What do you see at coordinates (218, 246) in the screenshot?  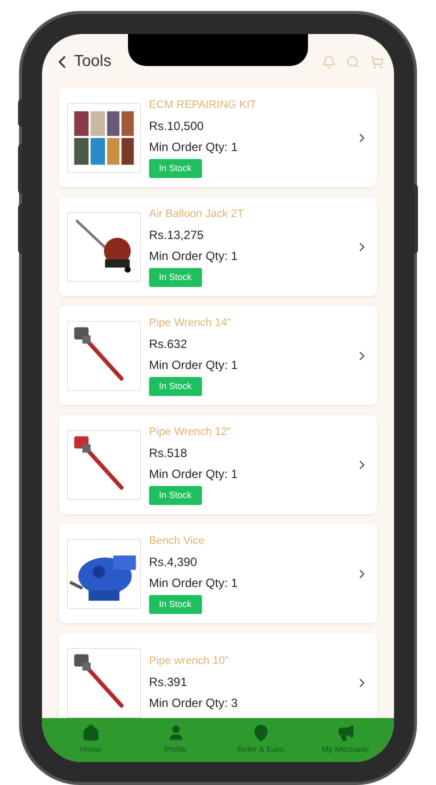 I see `product-card: Air Balloon Jack 2T Rs.13,275 Min Order Qty: 1 In Stock` at bounding box center [218, 246].